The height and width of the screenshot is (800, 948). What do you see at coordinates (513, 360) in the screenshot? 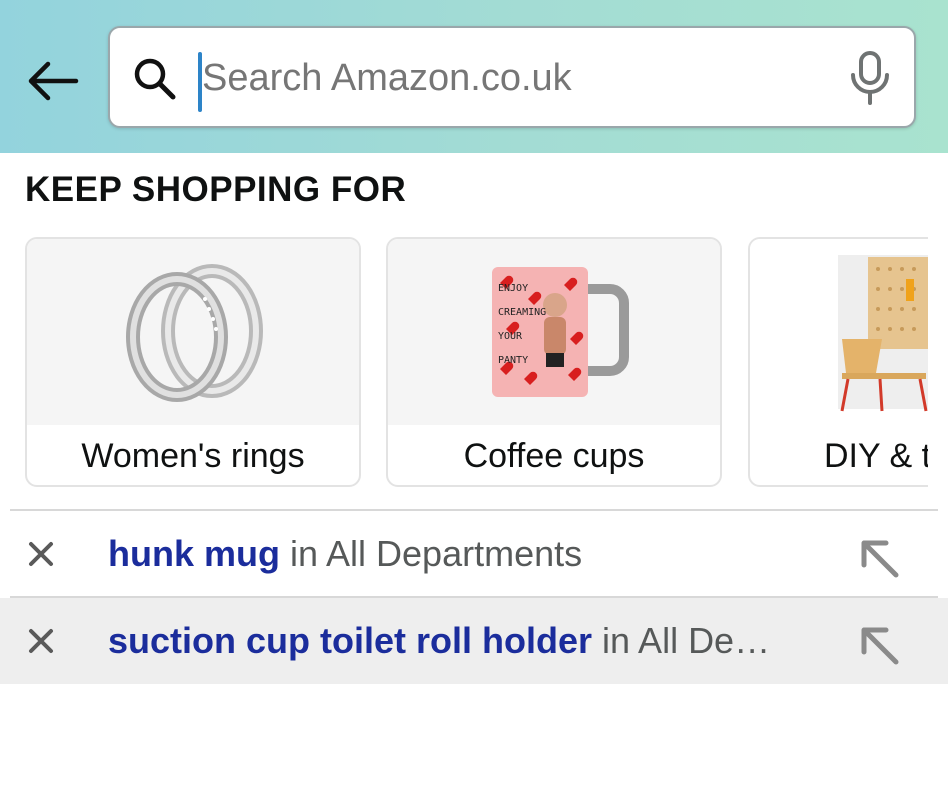
I see `mug-print-line-4: PANTY` at bounding box center [513, 360].